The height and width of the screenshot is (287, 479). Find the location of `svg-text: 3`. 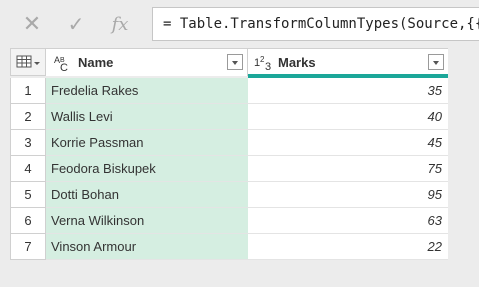

svg-text: 3 is located at coordinates (268, 66).